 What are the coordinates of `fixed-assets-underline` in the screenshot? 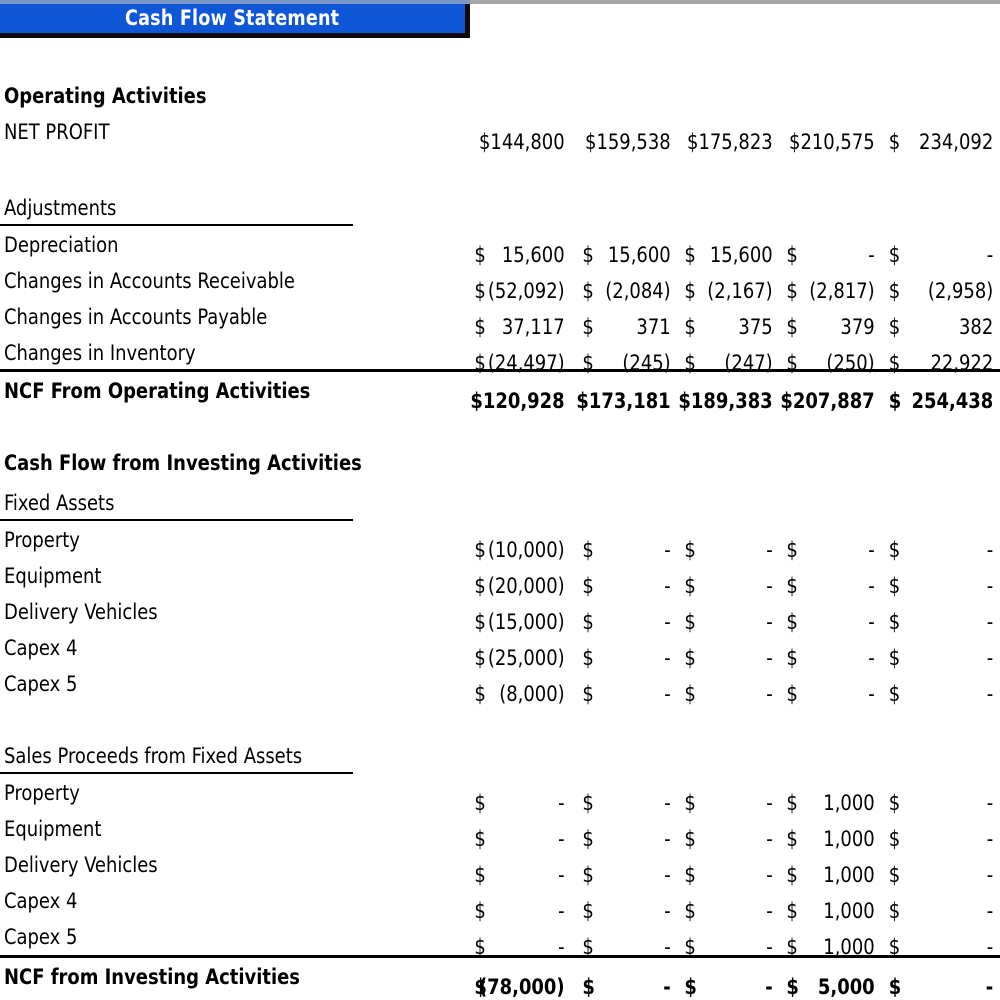 It's located at (176, 520).